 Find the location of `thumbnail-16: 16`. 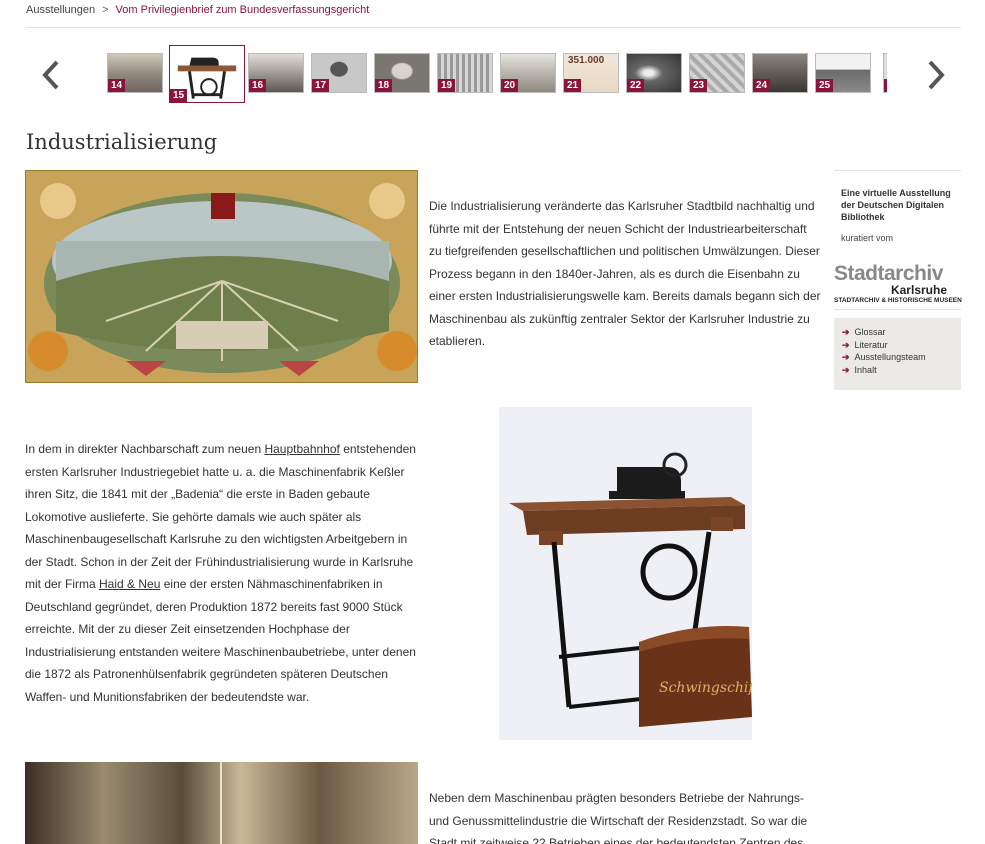

thumbnail-16: 16 is located at coordinates (276, 73).